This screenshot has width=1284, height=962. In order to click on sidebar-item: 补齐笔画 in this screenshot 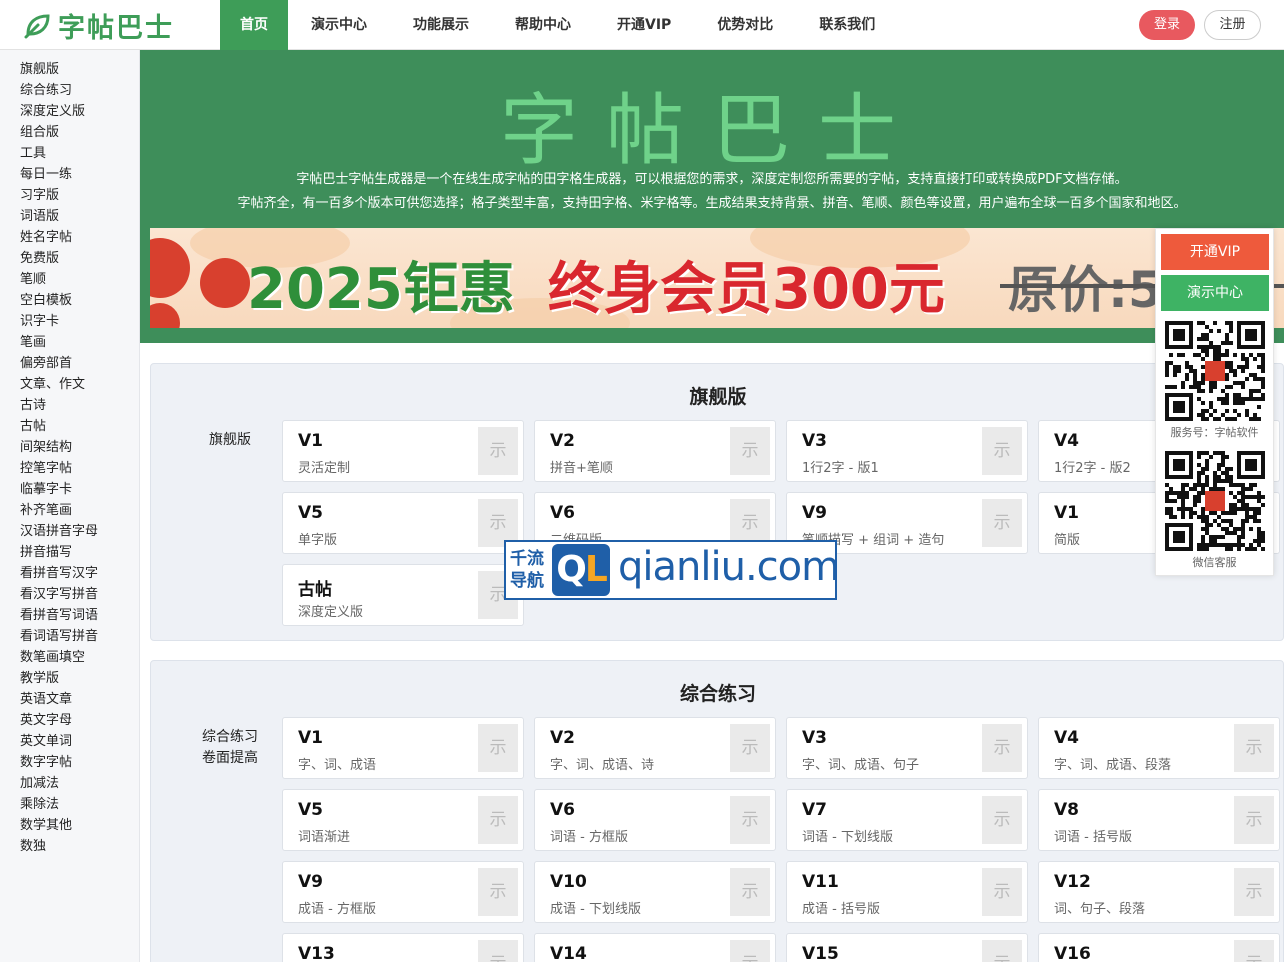, I will do `click(69, 510)`.